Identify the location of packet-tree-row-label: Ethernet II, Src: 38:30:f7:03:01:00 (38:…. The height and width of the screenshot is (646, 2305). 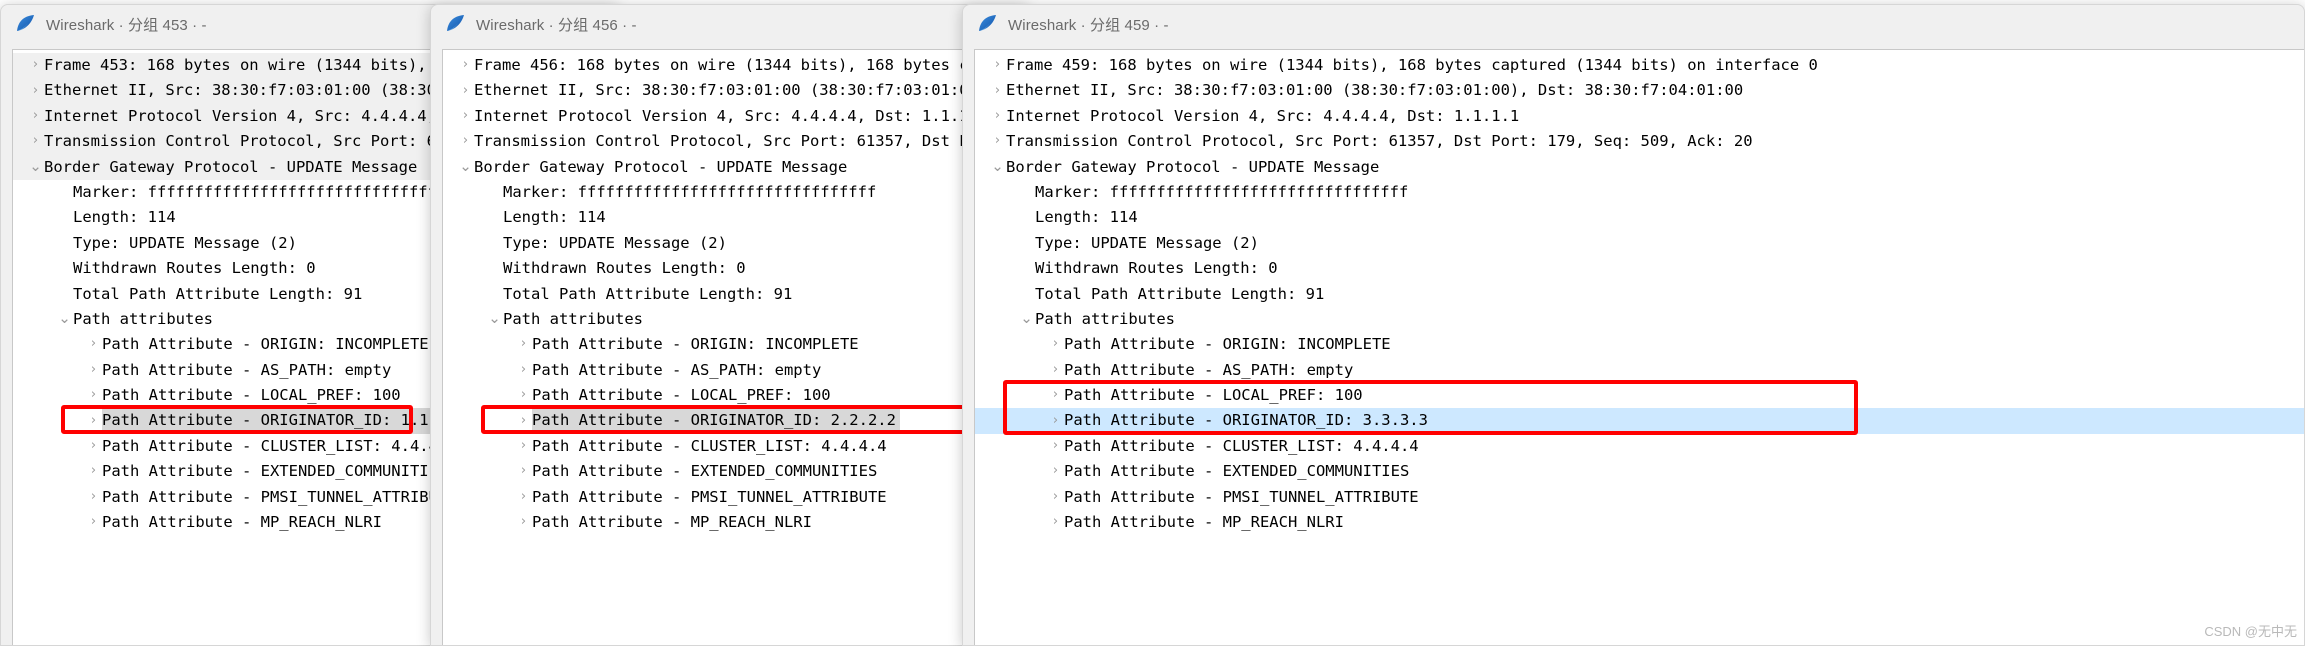
(1375, 90).